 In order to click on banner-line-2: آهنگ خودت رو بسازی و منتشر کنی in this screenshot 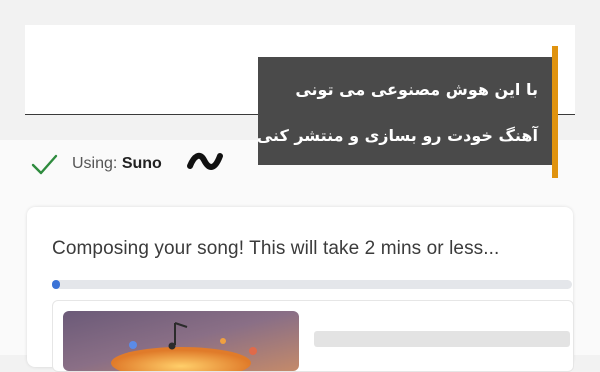, I will do `click(397, 135)`.